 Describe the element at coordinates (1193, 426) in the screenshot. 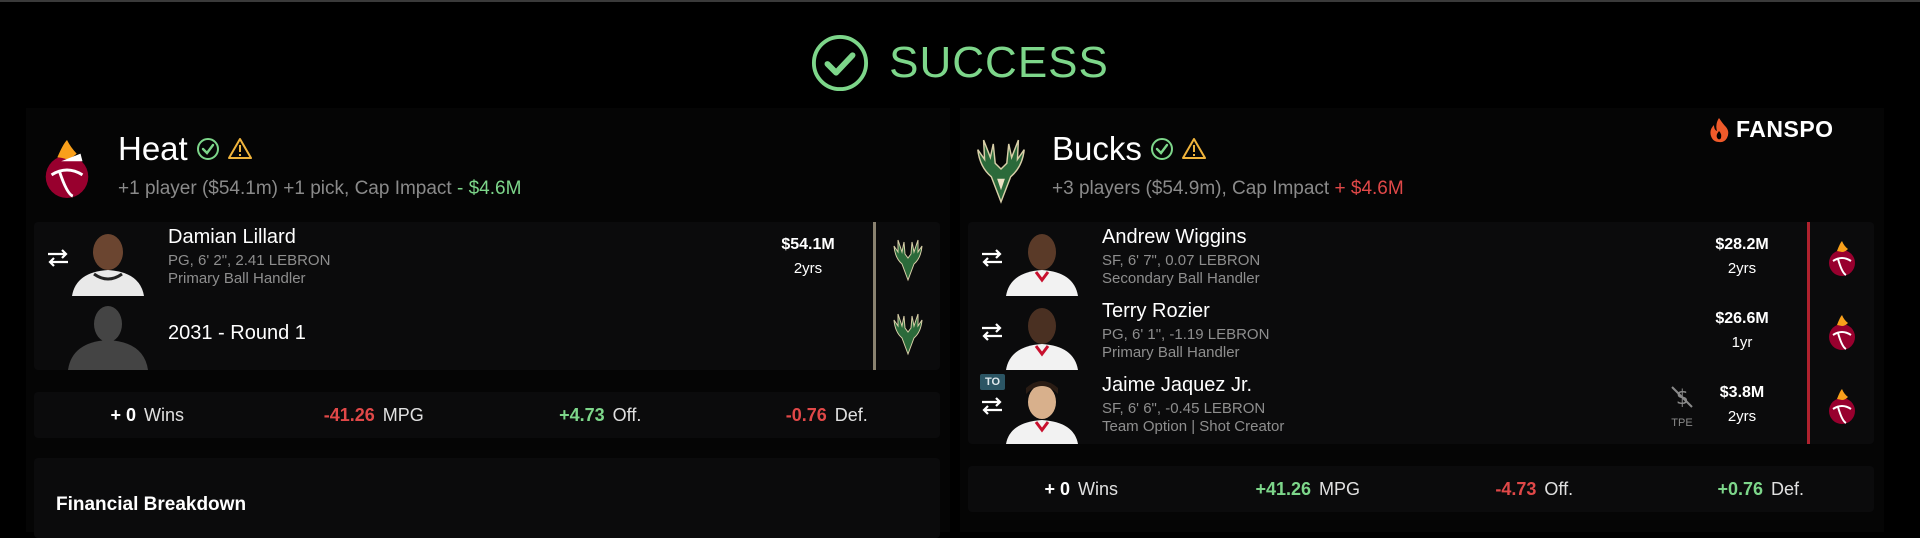

I see `player-role: Team Option | Shot Creator` at that location.